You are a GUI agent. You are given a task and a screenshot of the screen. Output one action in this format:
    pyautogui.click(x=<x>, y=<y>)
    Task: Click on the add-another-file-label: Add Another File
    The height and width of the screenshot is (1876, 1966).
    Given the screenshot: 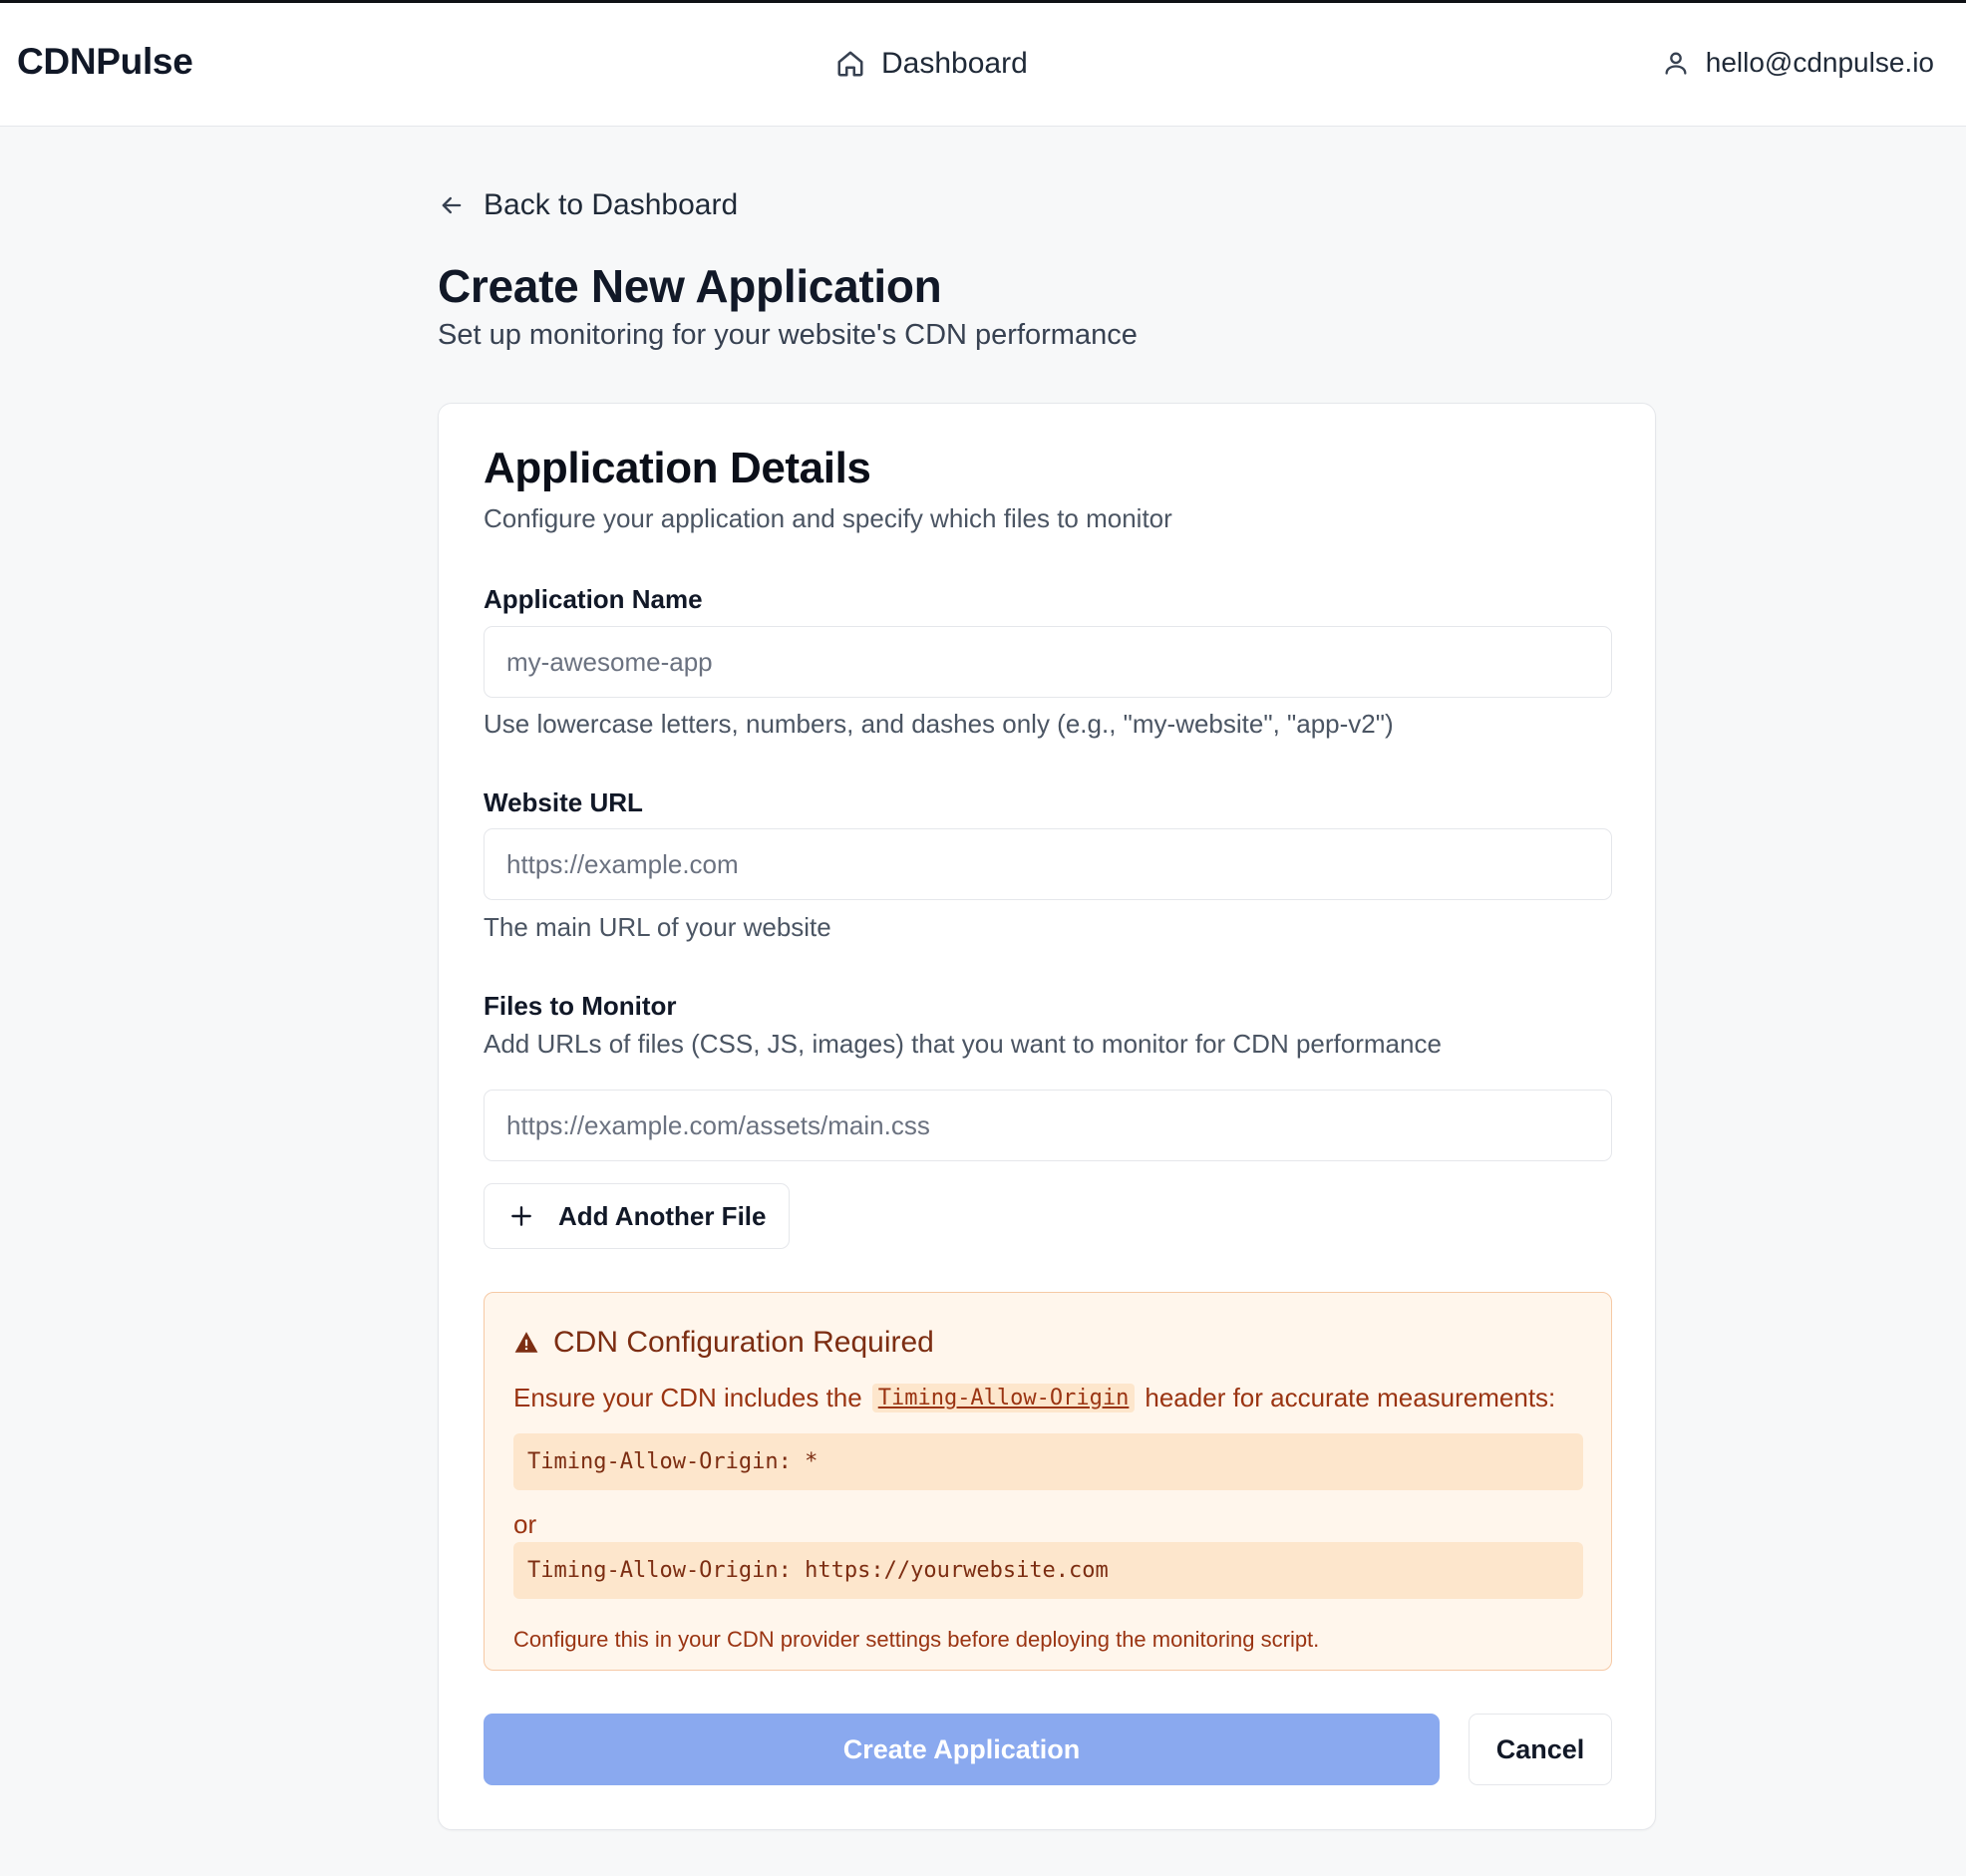 What is the action you would take?
    pyautogui.click(x=663, y=1216)
    